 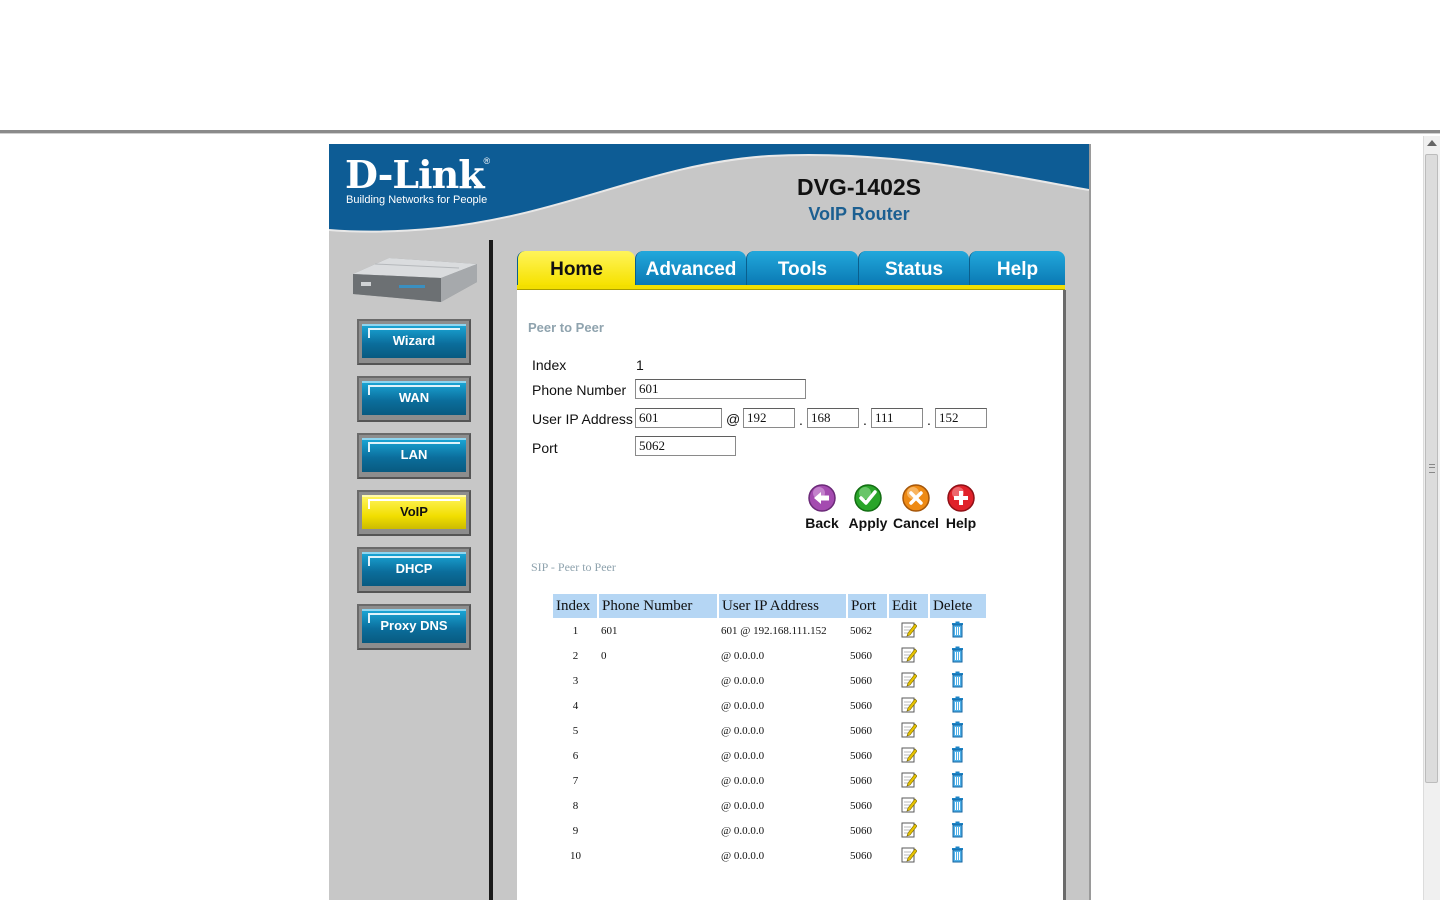 What do you see at coordinates (678, 418) in the screenshot?
I see `user-ip-user-input` at bounding box center [678, 418].